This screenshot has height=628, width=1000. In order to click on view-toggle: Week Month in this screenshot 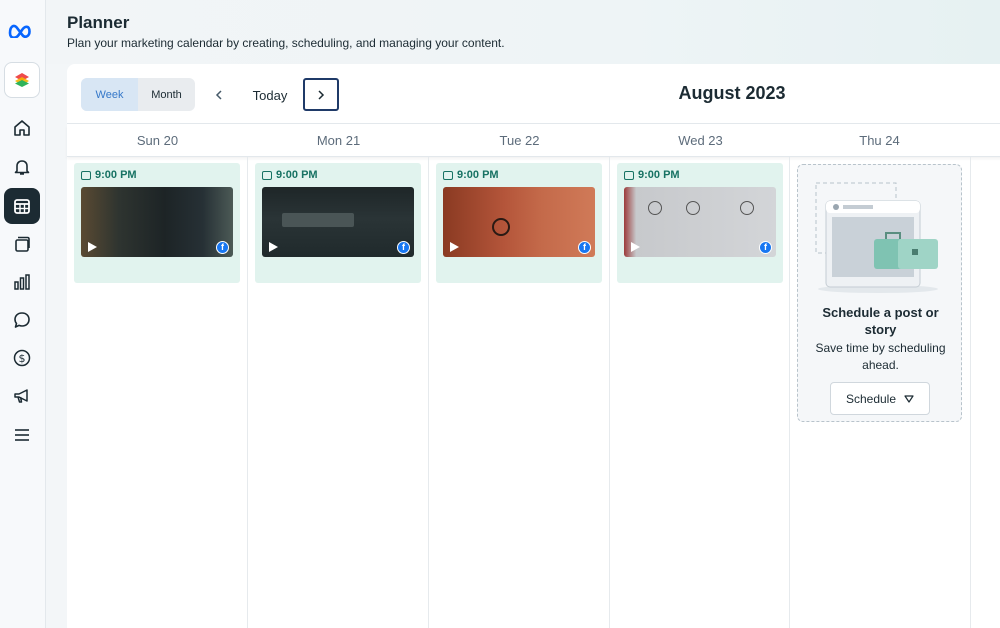, I will do `click(138, 94)`.